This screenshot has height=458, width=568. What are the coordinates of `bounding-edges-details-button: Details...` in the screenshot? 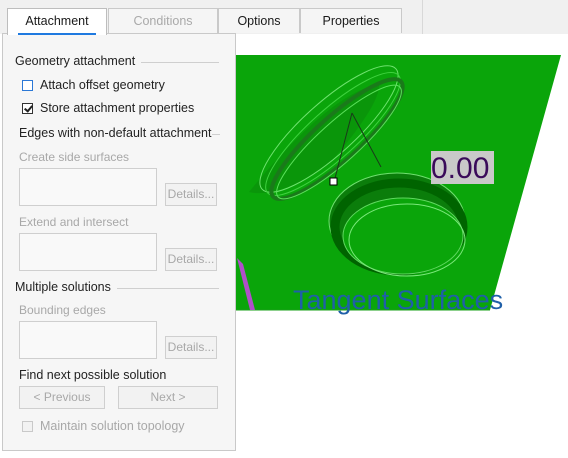 It's located at (191, 347).